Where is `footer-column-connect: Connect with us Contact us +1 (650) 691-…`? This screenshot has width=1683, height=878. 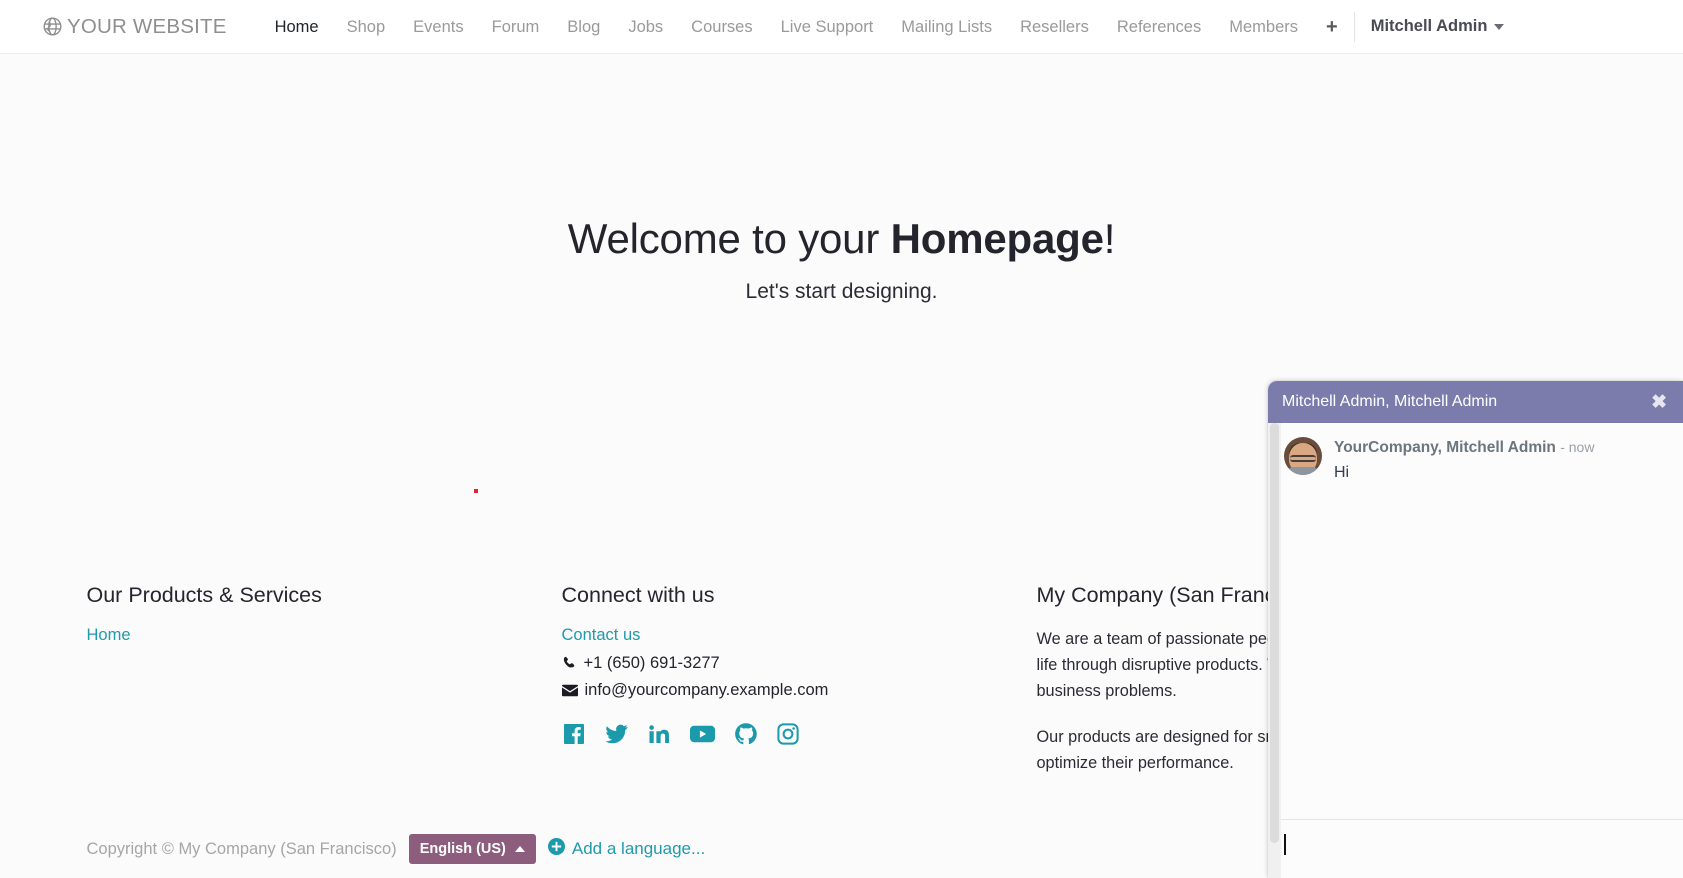
footer-column-connect: Connect with us Contact us +1 (650) 691-… is located at coordinates (799, 687).